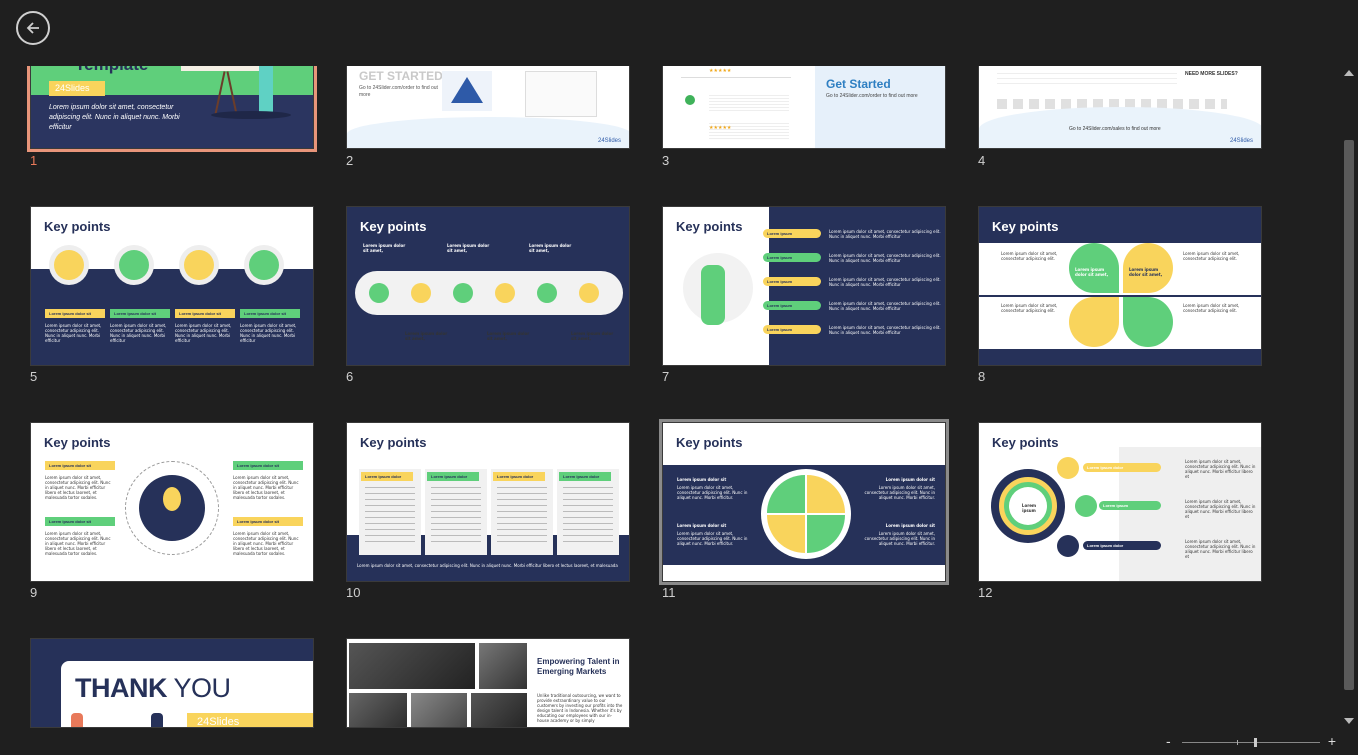  What do you see at coordinates (1168, 741) in the screenshot?
I see `zoom-out-button: -` at bounding box center [1168, 741].